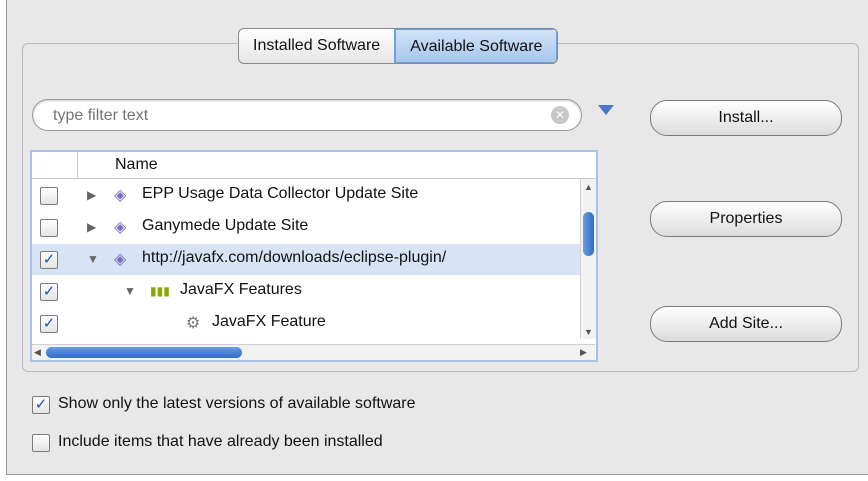 The width and height of the screenshot is (868, 481). I want to click on latest-versions-checkbox: ✓, so click(41, 405).